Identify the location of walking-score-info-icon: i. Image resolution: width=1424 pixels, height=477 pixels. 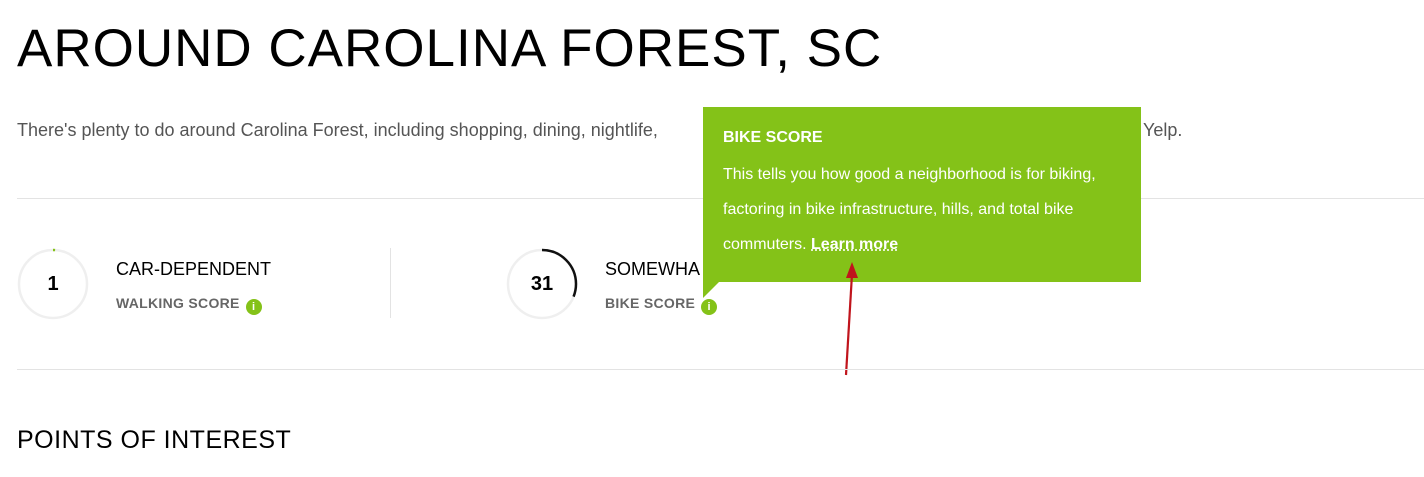
(253, 307).